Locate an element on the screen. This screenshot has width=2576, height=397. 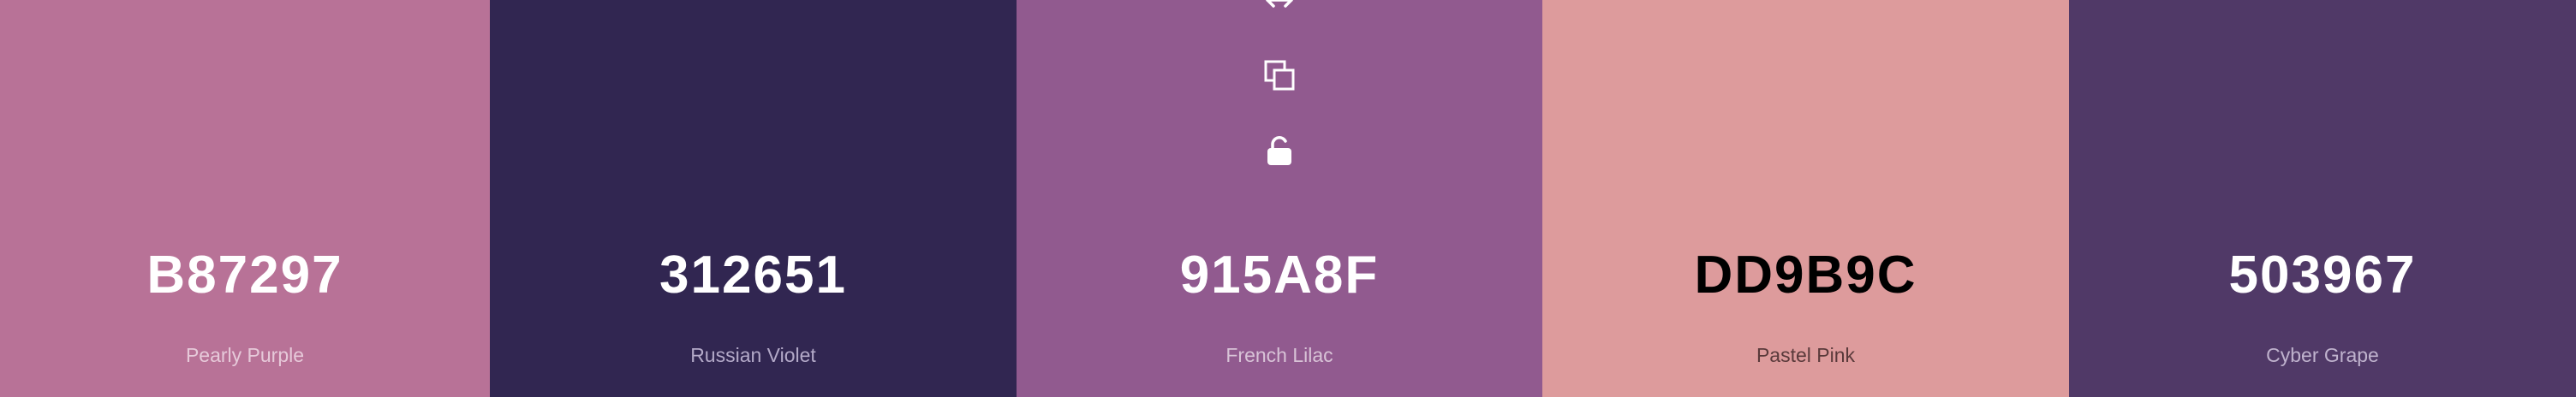
swatch-hex: 503967 is located at coordinates (2322, 275).